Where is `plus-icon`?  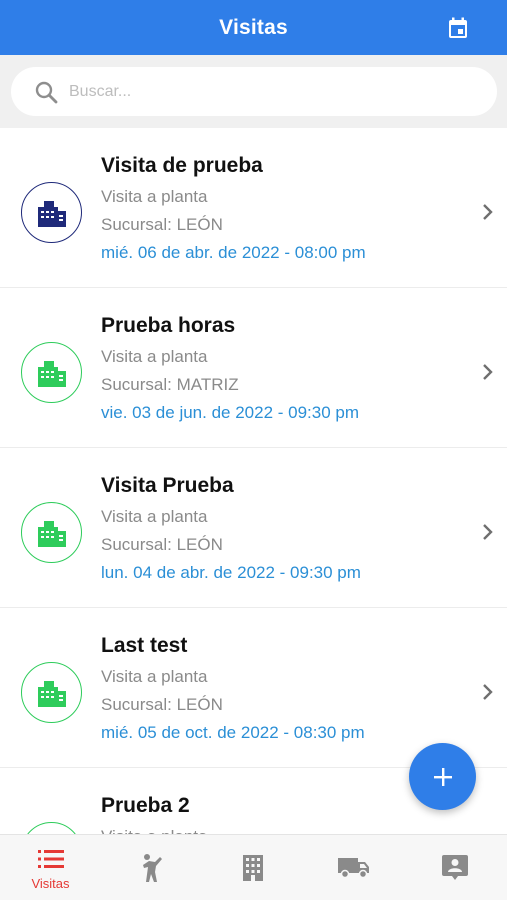
plus-icon is located at coordinates (442, 776).